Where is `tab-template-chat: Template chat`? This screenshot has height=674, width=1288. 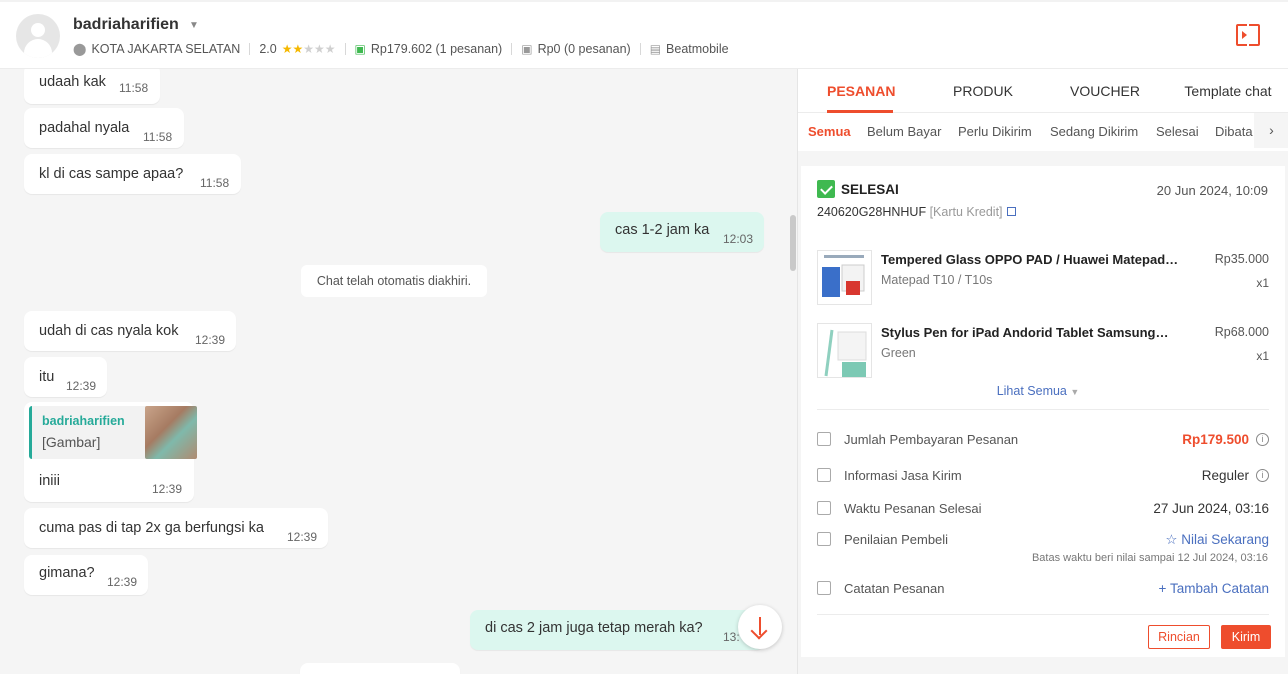 tab-template-chat: Template chat is located at coordinates (1228, 91).